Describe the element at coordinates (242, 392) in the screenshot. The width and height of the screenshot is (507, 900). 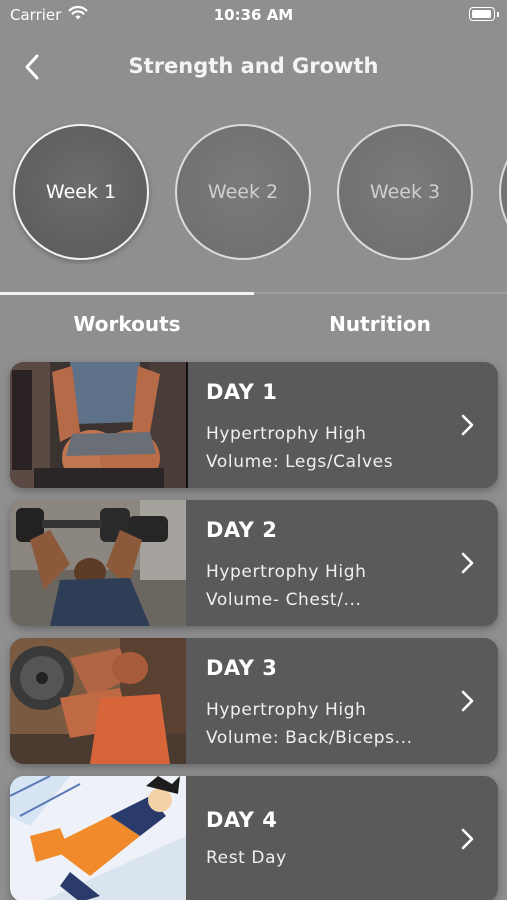
I see `day-label: DAY 1` at that location.